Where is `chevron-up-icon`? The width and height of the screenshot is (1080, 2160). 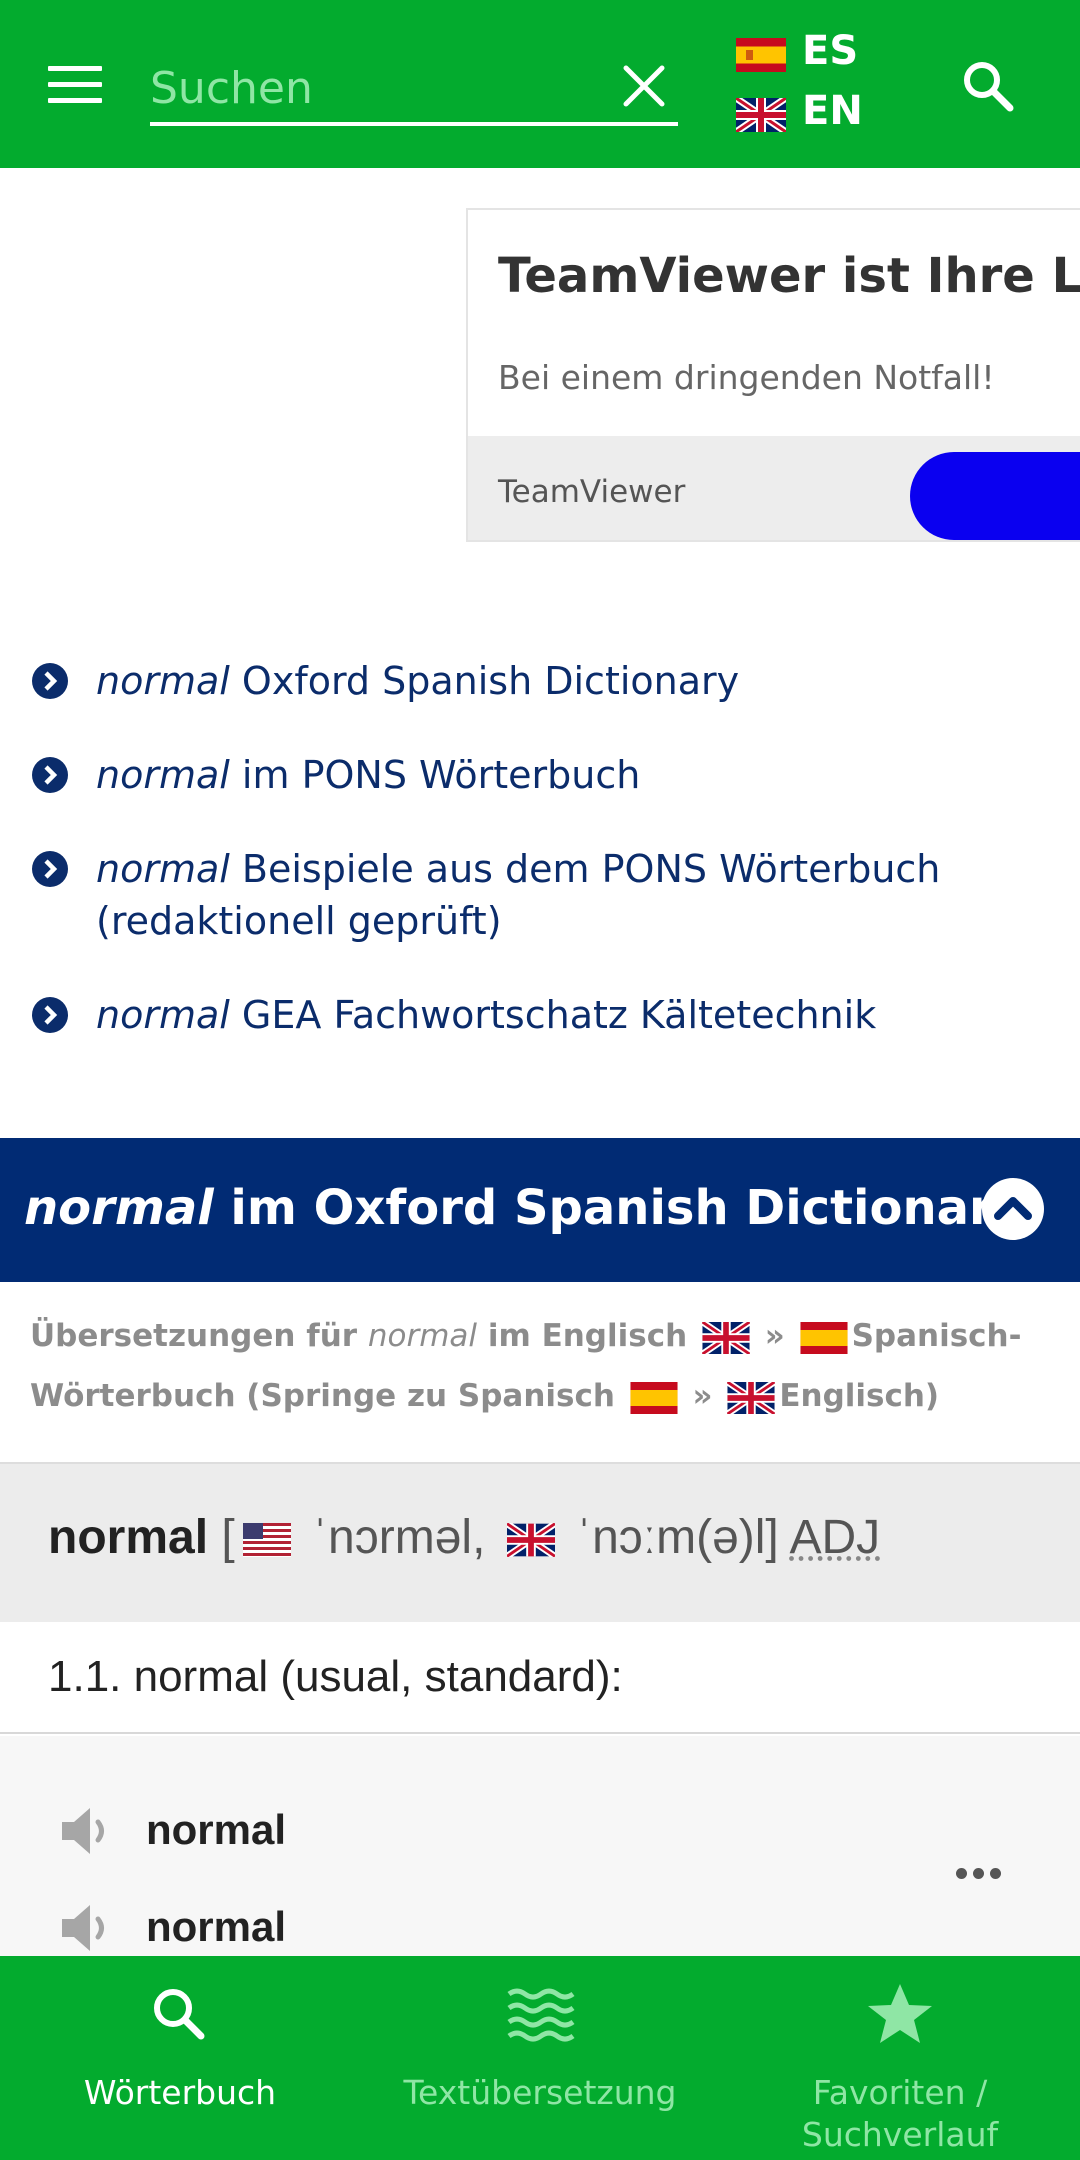 chevron-up-icon is located at coordinates (1013, 1209).